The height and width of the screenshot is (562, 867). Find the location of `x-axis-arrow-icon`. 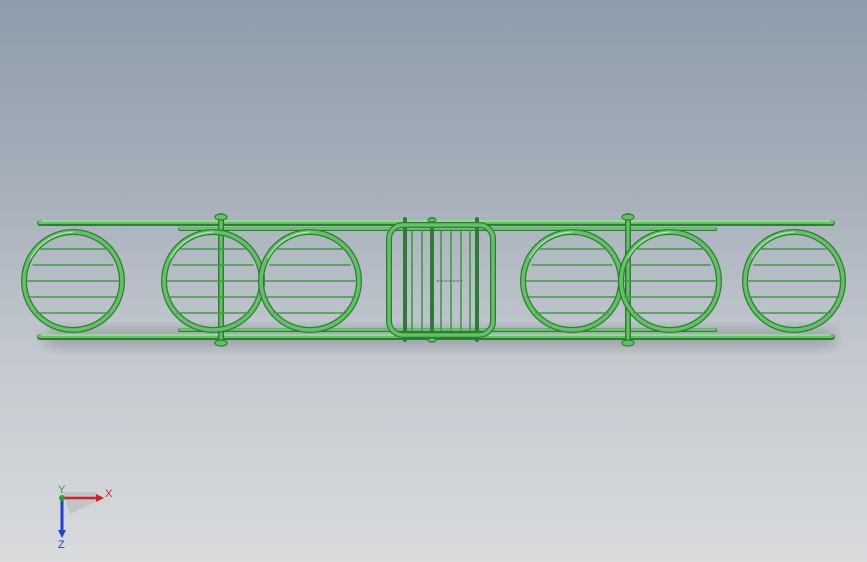

x-axis-arrow-icon is located at coordinates (100, 498).